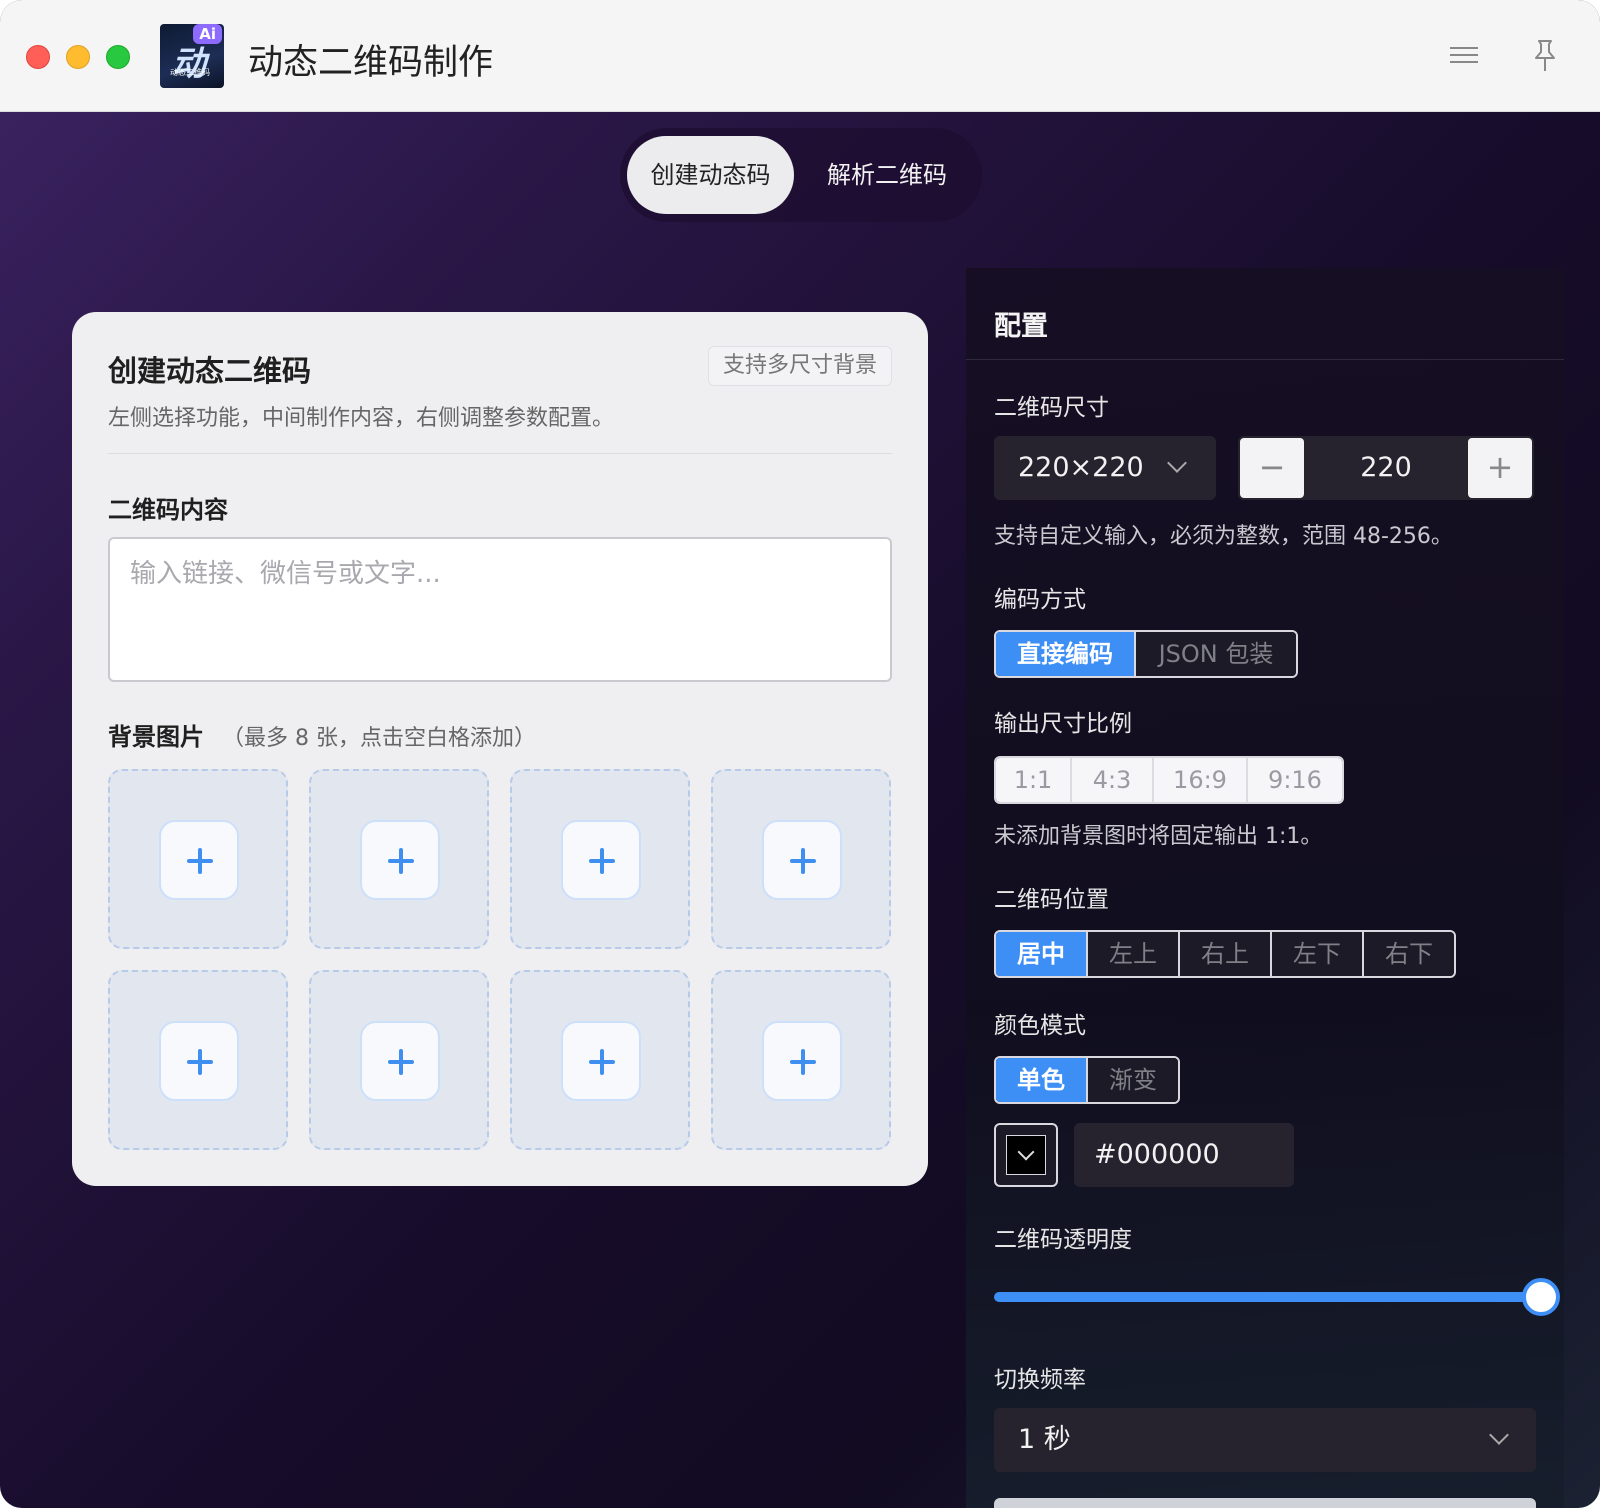  I want to click on window-title: 动态二维码制作, so click(371, 63).